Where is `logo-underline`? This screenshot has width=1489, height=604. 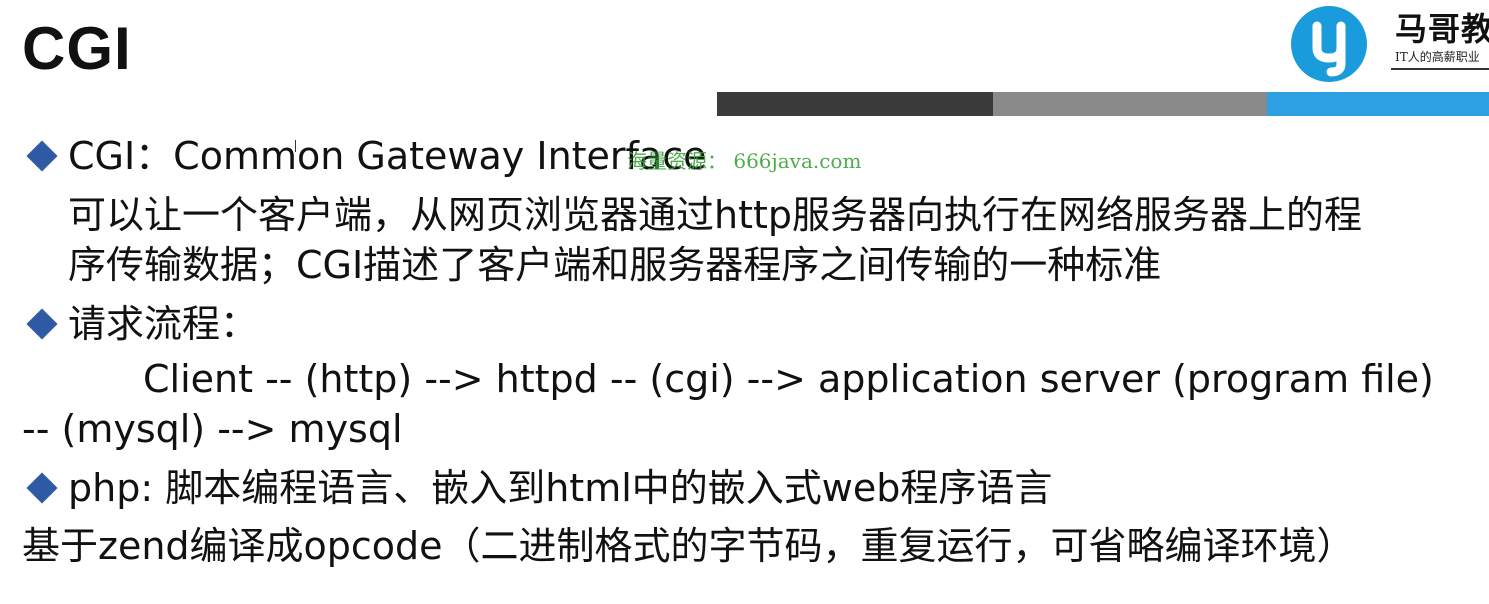 logo-underline is located at coordinates (1440, 69).